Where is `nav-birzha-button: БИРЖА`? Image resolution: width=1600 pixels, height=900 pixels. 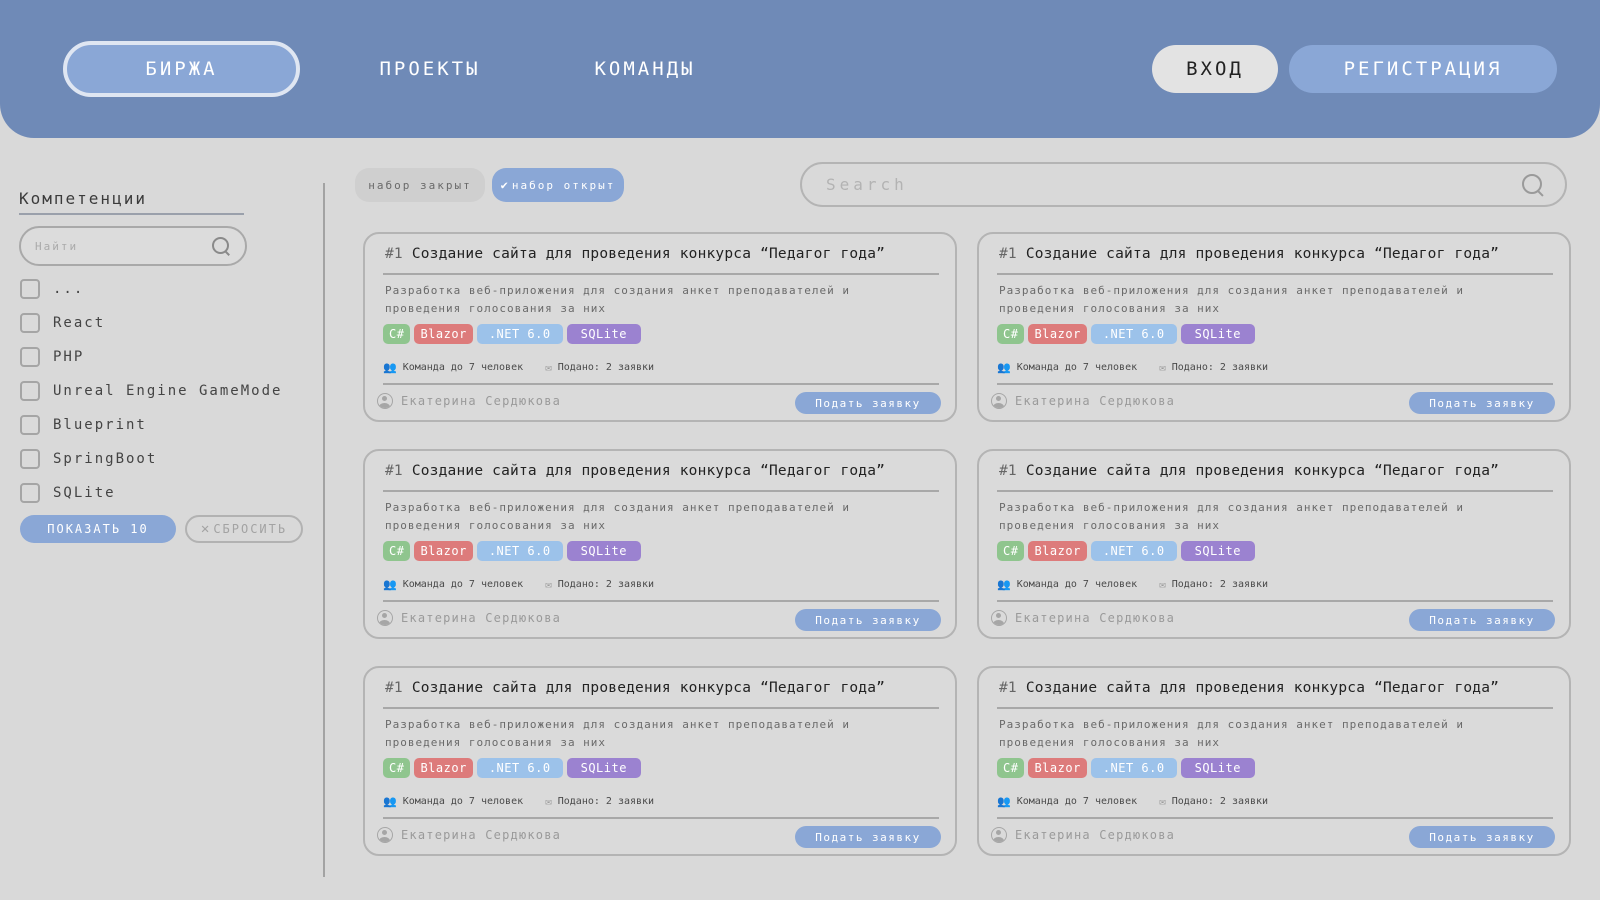 nav-birzha-button: БИРЖА is located at coordinates (181, 69).